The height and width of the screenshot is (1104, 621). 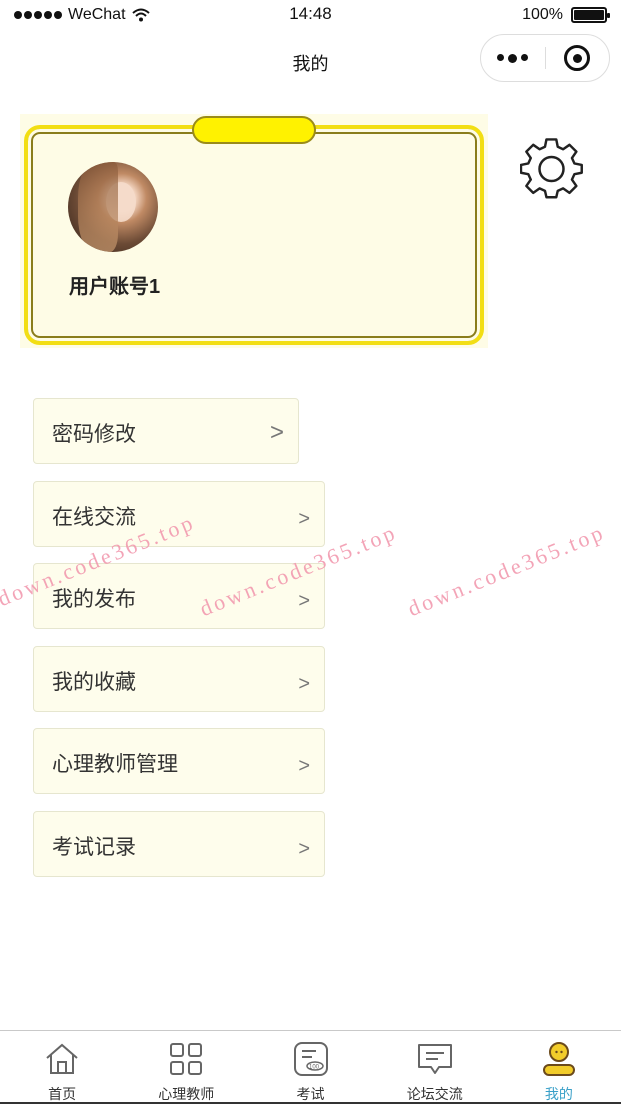 I want to click on tab-label: 论坛交流, so click(x=434, y=1094).